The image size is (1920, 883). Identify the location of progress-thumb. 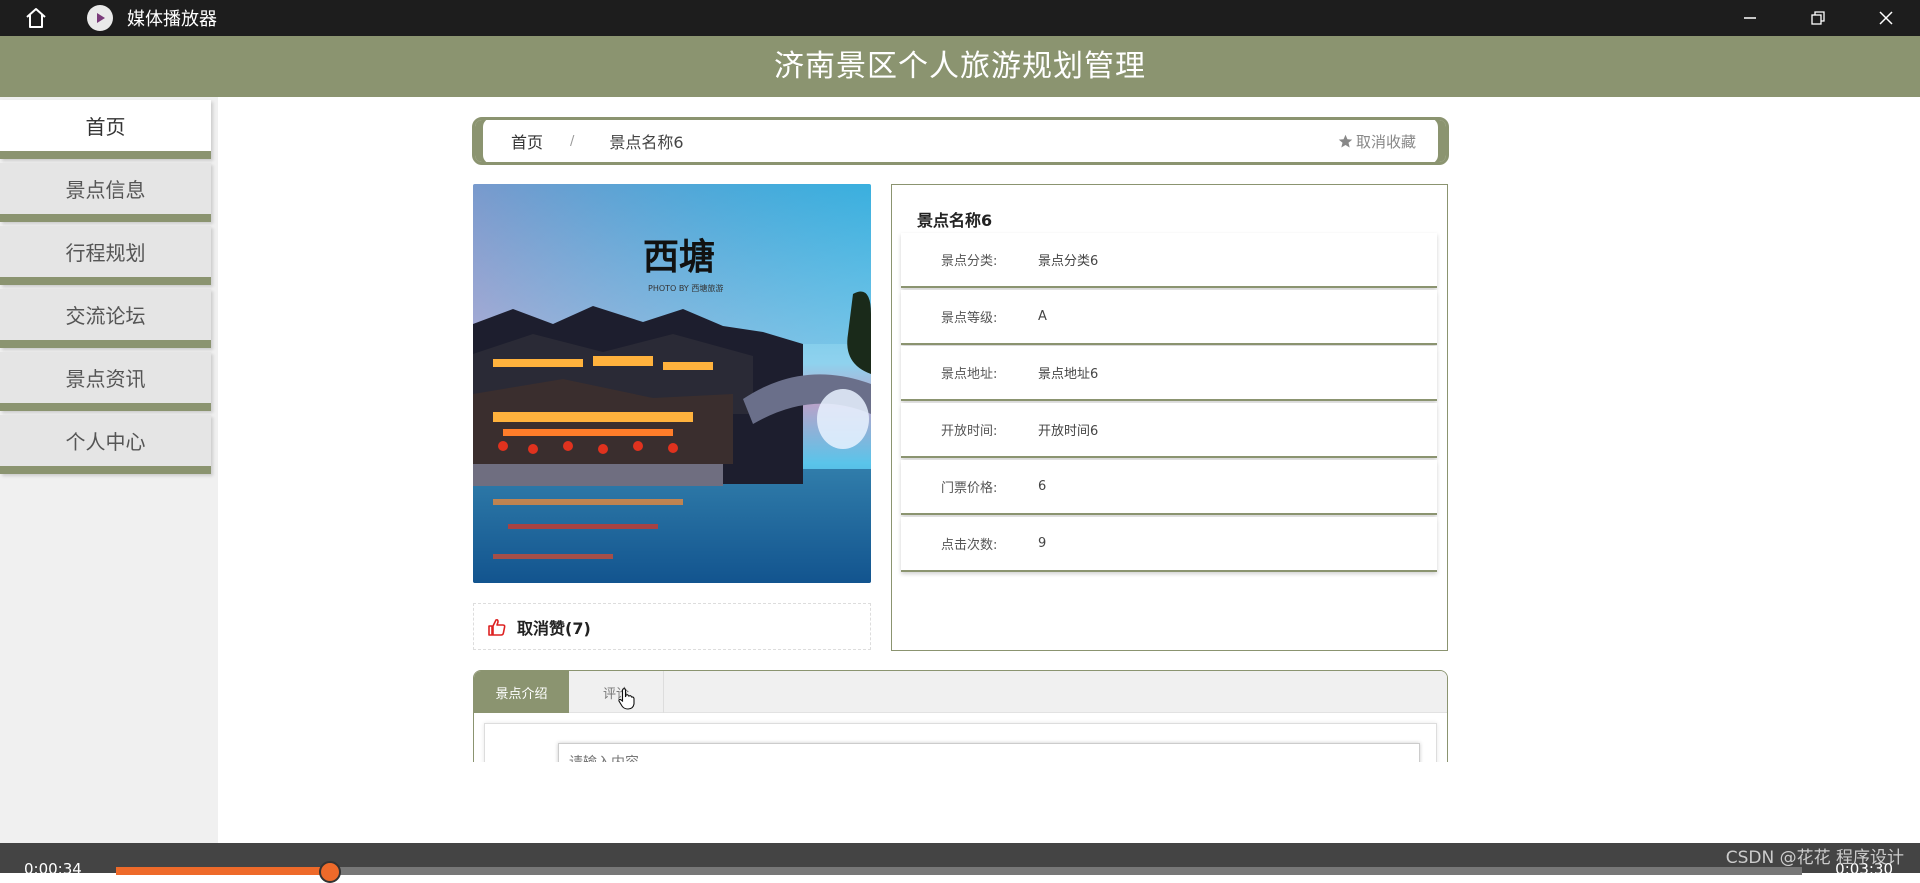
(330, 872).